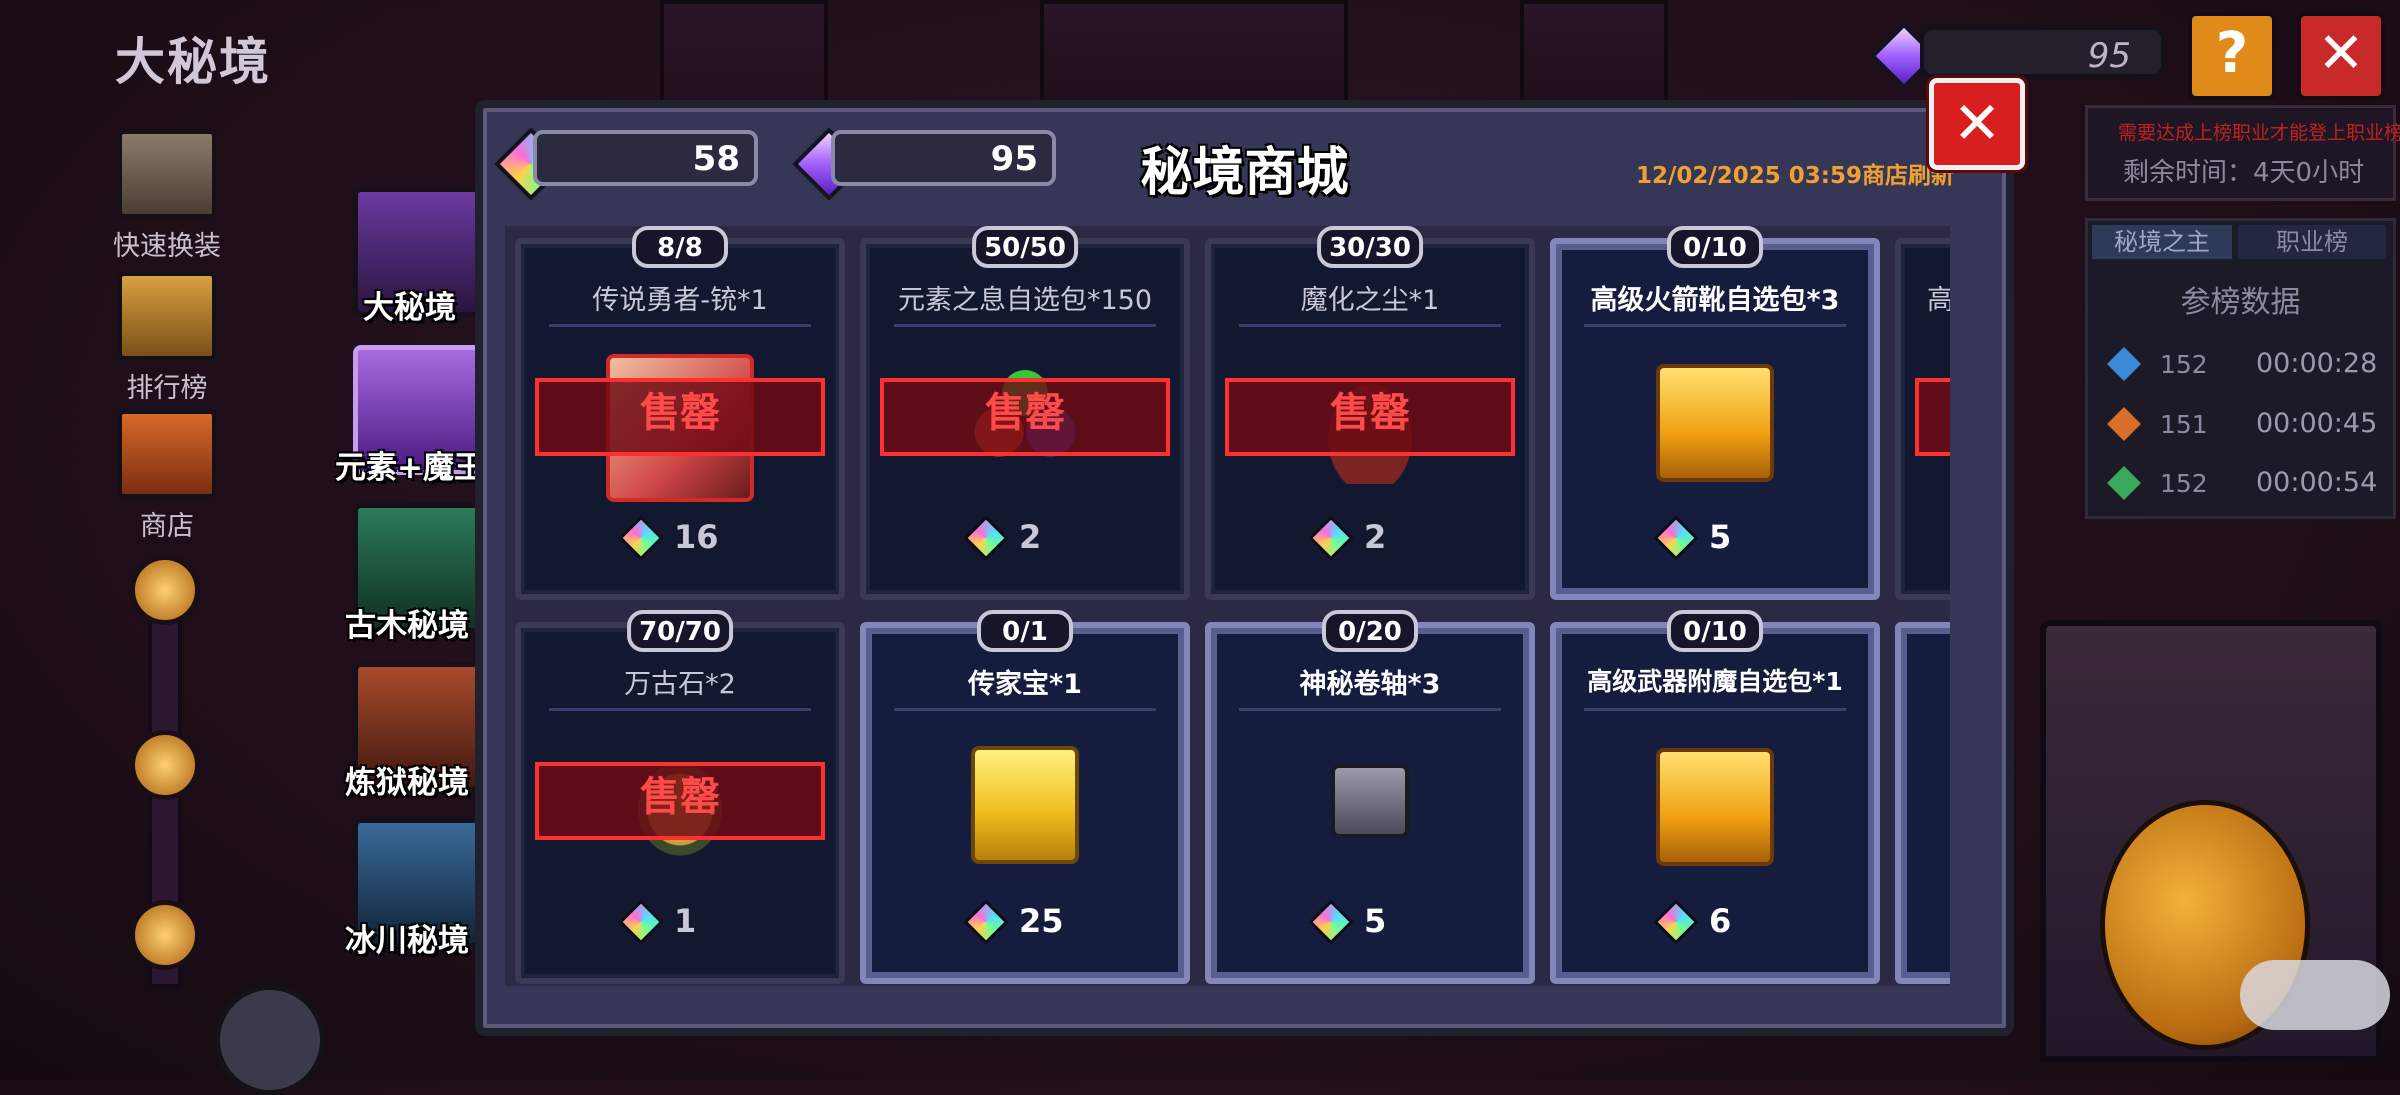  What do you see at coordinates (1715, 797) in the screenshot?
I see `shop-item-card: 0/10 高级武器附魔自选包*1 6` at bounding box center [1715, 797].